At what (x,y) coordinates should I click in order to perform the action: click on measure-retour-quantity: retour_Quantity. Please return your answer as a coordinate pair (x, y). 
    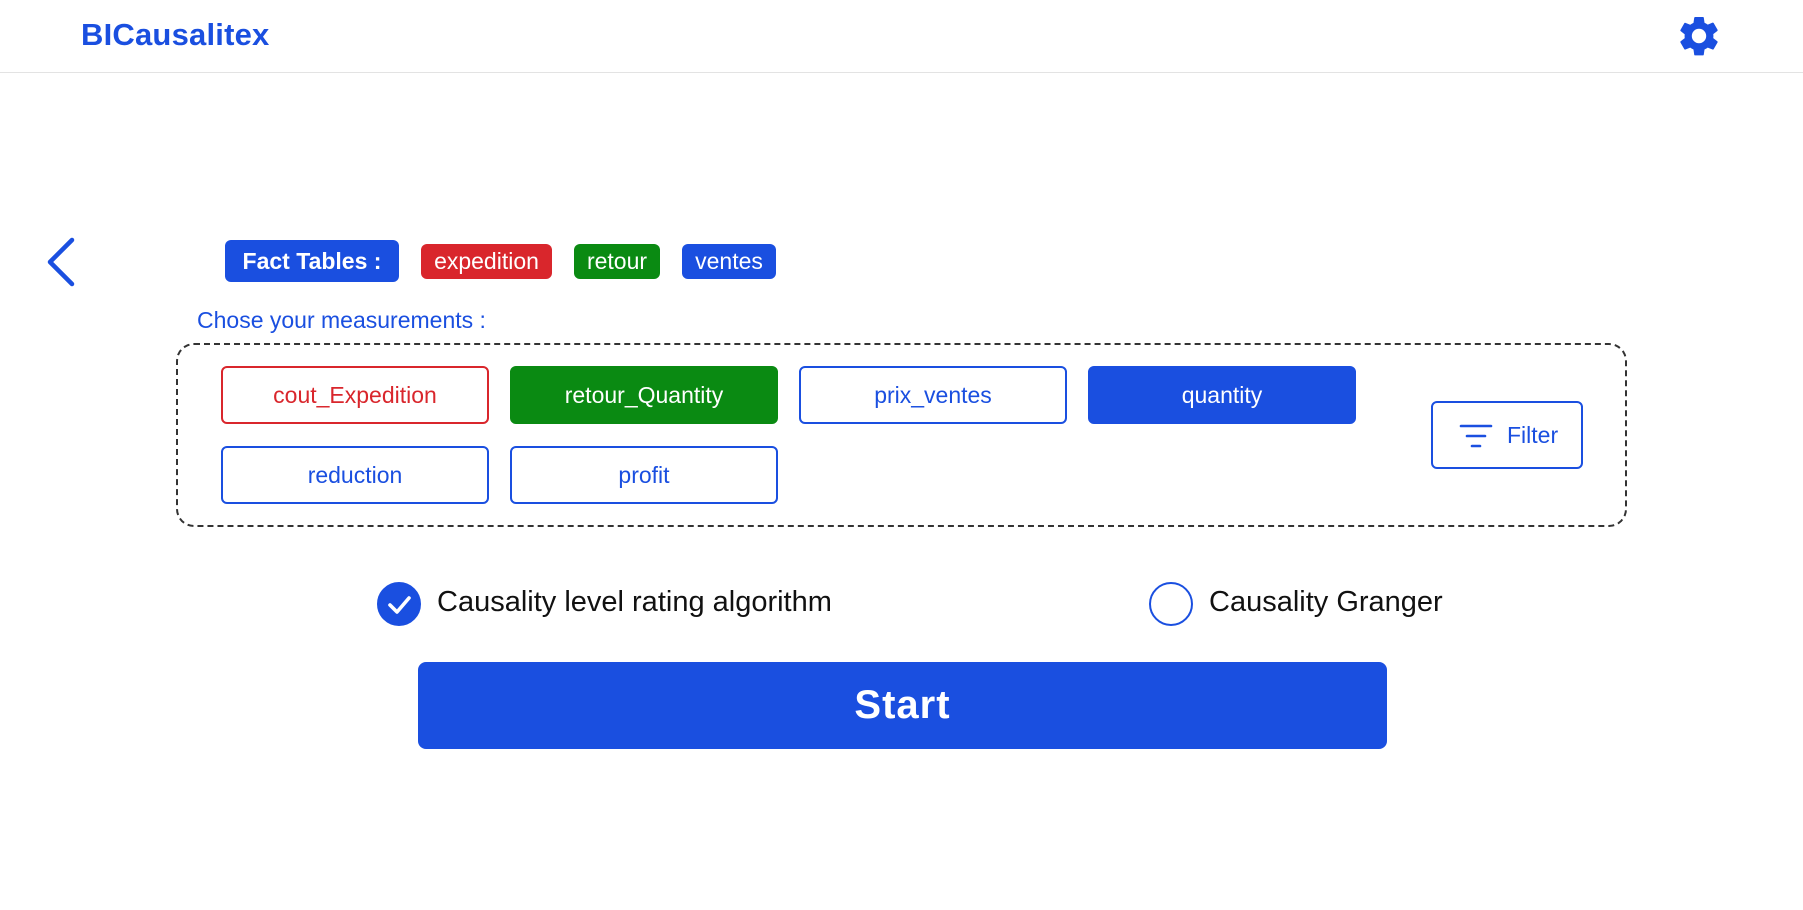
    Looking at the image, I should click on (644, 395).